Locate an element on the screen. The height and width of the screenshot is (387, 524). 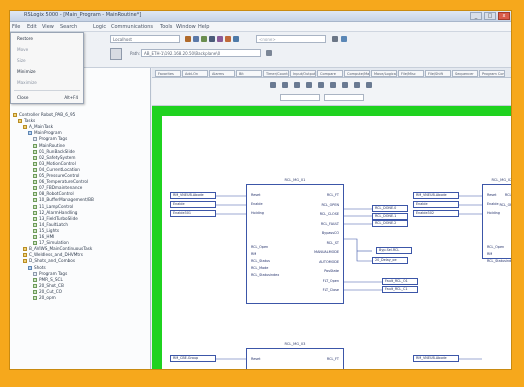
sheet-selector is located at coordinates (300, 97).